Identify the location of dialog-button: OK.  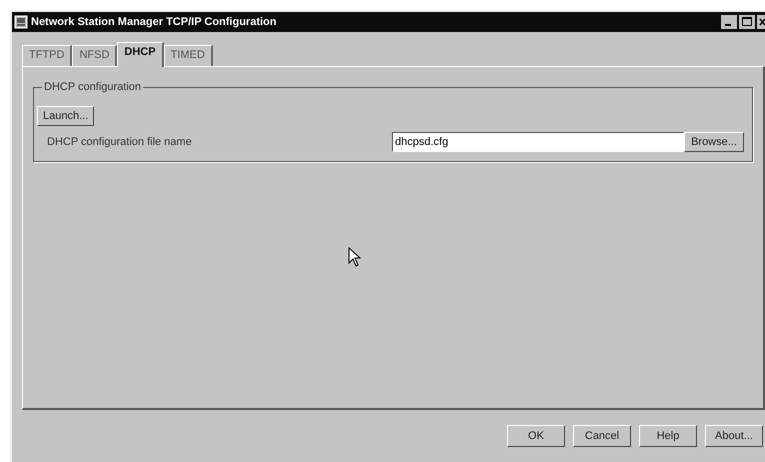
(536, 436).